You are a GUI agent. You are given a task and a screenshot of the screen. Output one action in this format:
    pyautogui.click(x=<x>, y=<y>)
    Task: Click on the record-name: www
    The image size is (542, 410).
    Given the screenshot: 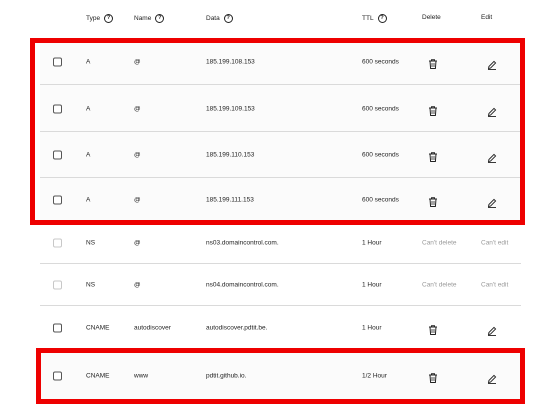 What is the action you would take?
    pyautogui.click(x=141, y=376)
    